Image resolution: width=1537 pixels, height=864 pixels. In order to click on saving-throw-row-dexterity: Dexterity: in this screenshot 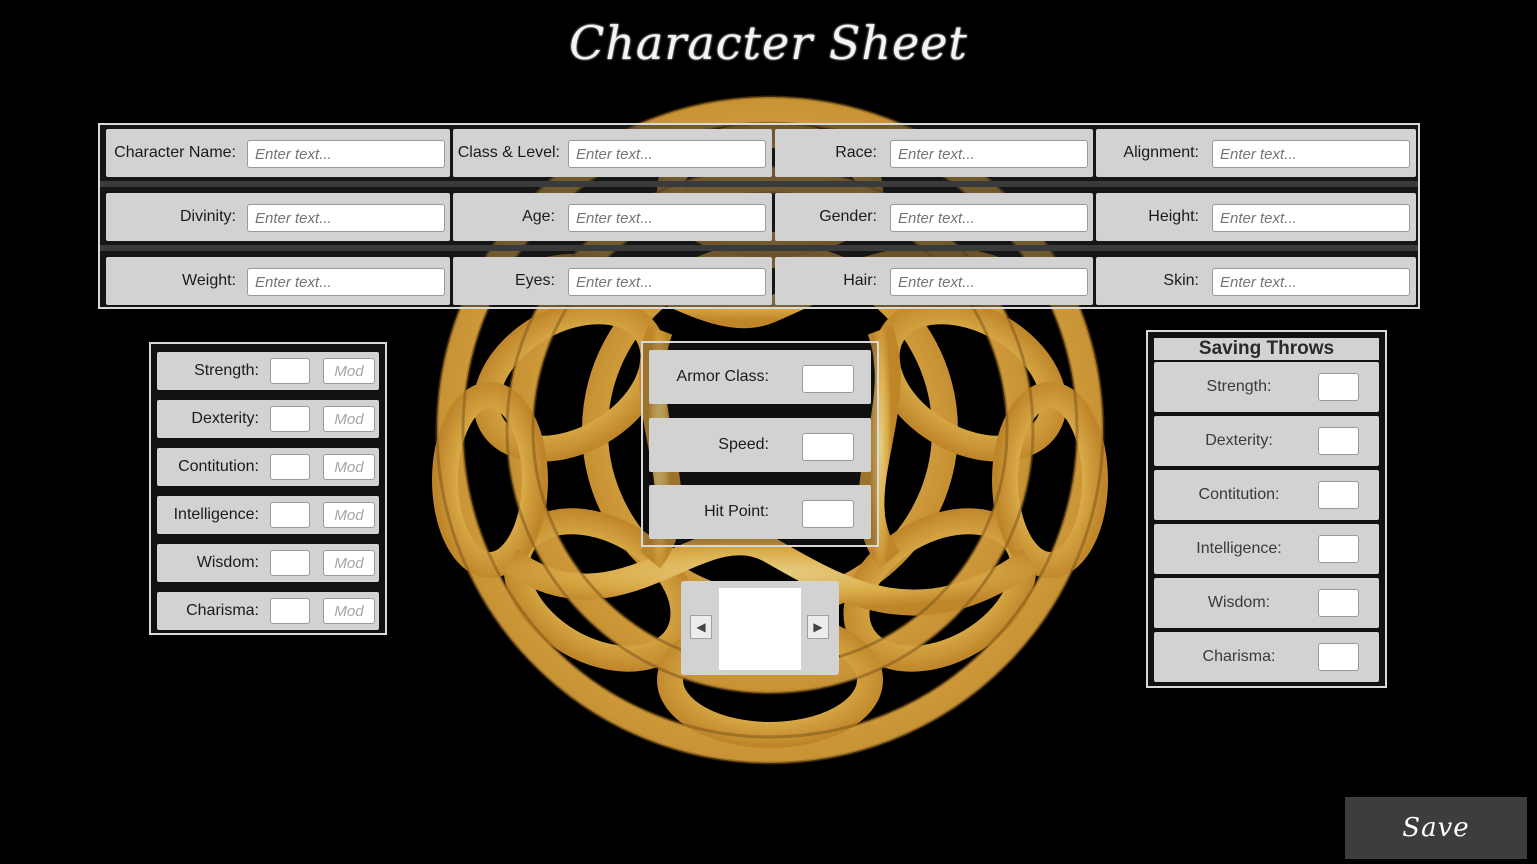, I will do `click(1266, 441)`.